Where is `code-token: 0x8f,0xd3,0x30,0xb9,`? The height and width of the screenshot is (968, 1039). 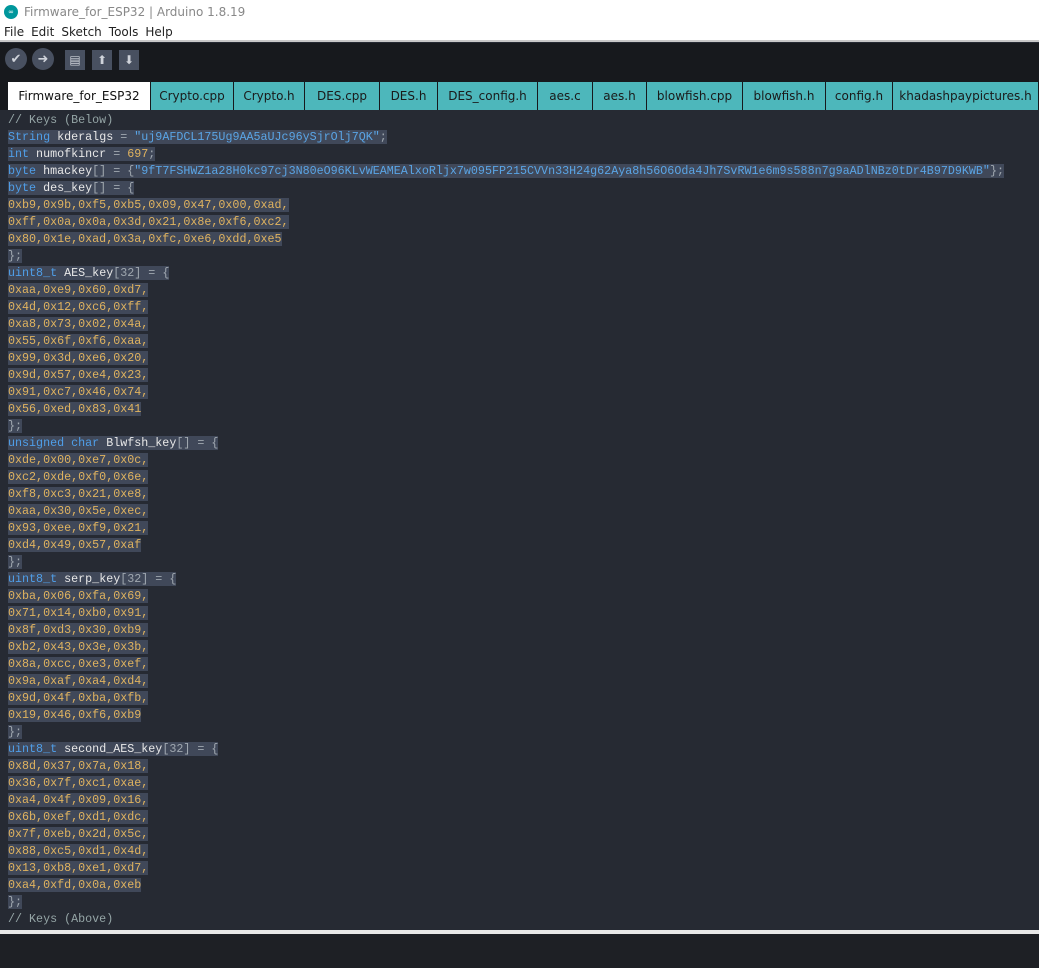 code-token: 0x8f,0xd3,0x30,0xb9, is located at coordinates (78, 630).